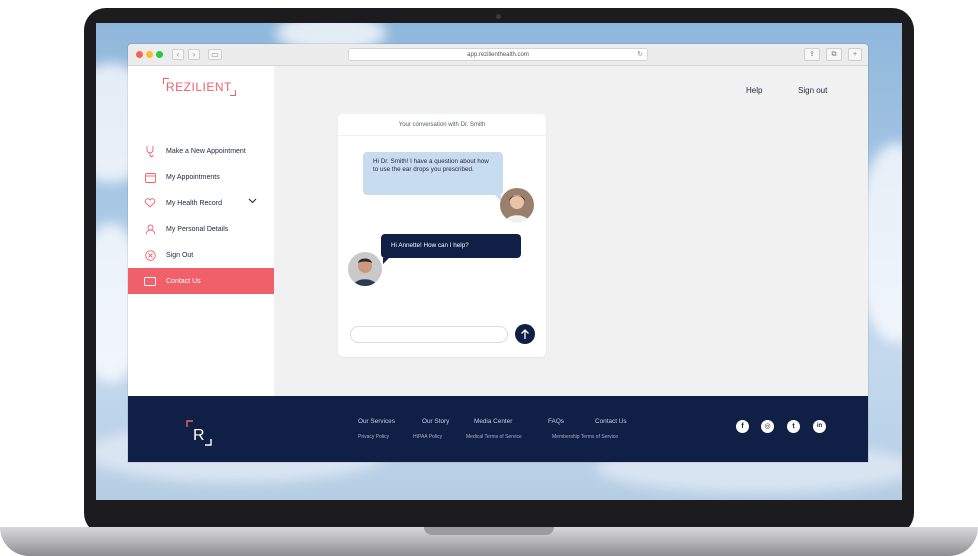 This screenshot has height=556, width=978. I want to click on sidebar-item-label: Contact Us, so click(183, 281).